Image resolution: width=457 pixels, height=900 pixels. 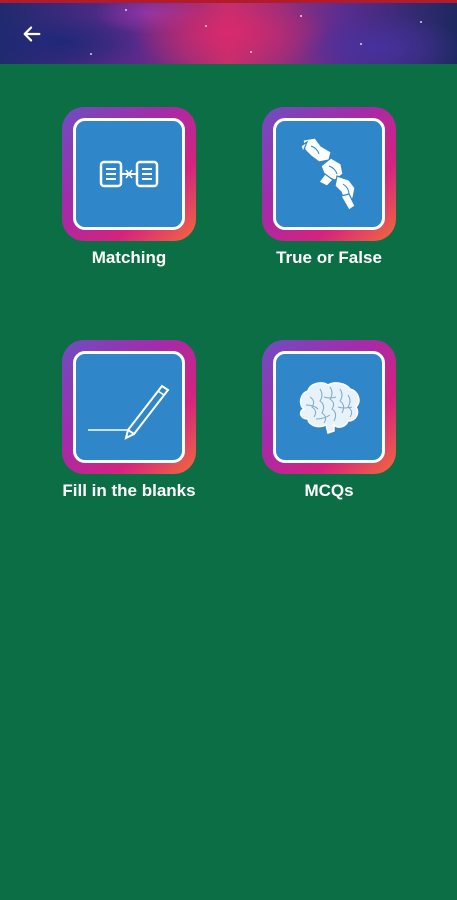 I want to click on matching-icon, so click(x=129, y=174).